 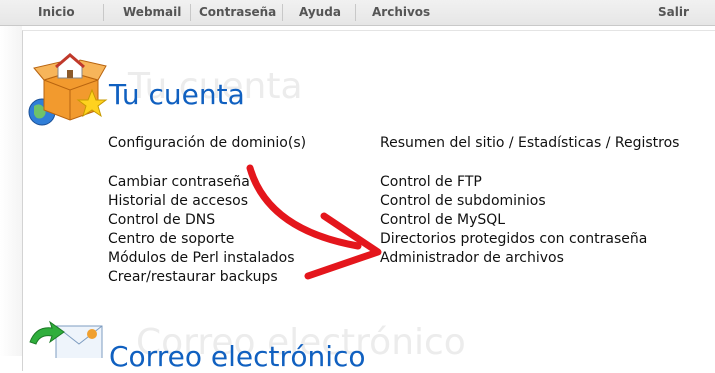 I want to click on link-configuracion-dominio: Configuración de dominio(s), so click(x=207, y=143).